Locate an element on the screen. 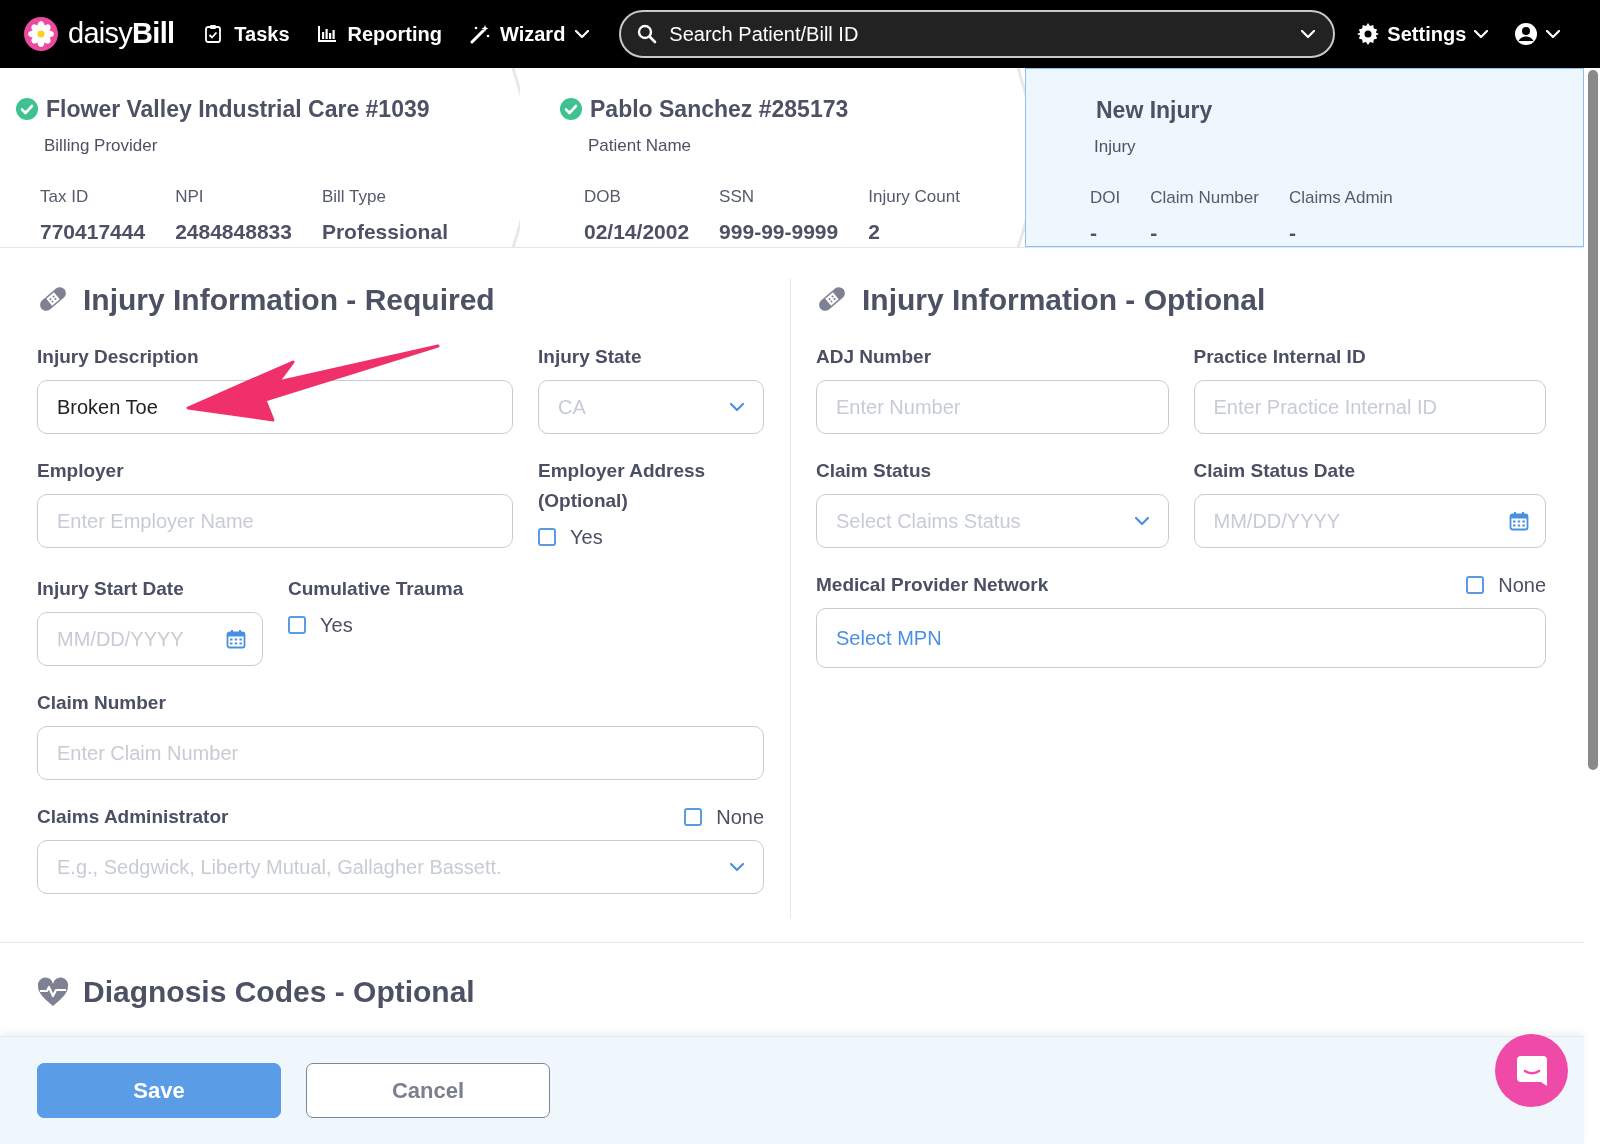 This screenshot has width=1600, height=1144. field-label: Employer is located at coordinates (80, 471).